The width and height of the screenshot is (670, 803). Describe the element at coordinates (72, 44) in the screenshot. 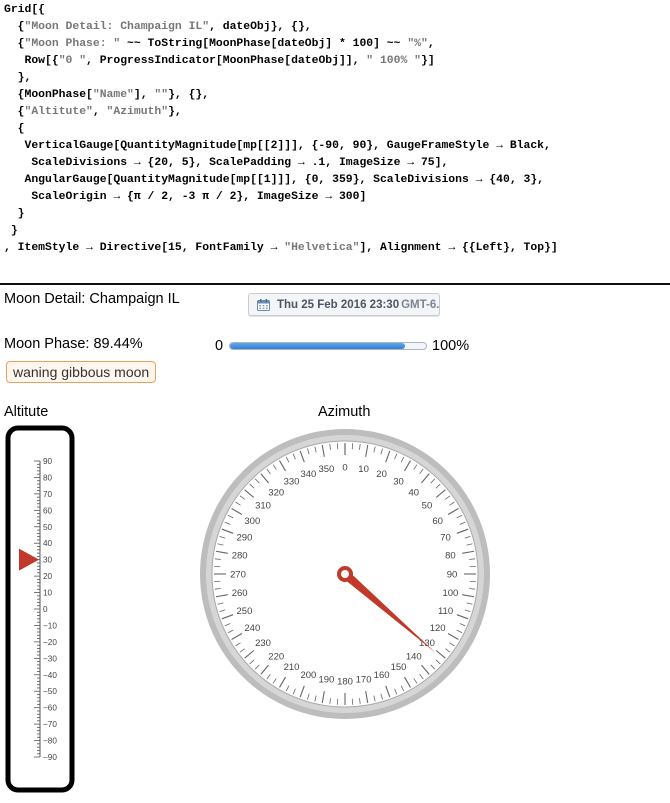

I see `code-string-literal: "Moon Phase: "` at that location.